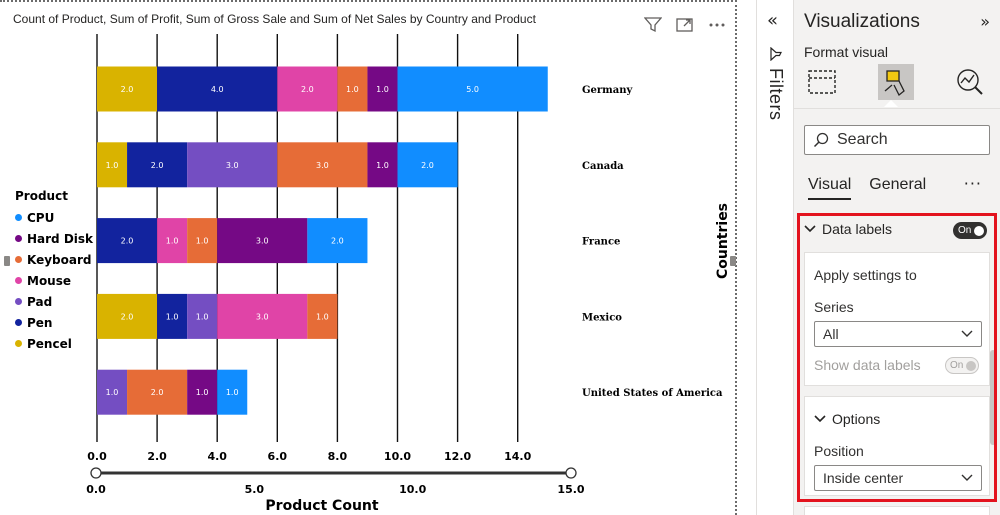 The image size is (1000, 515). I want to click on x-tick-label: 14.0, so click(517, 456).